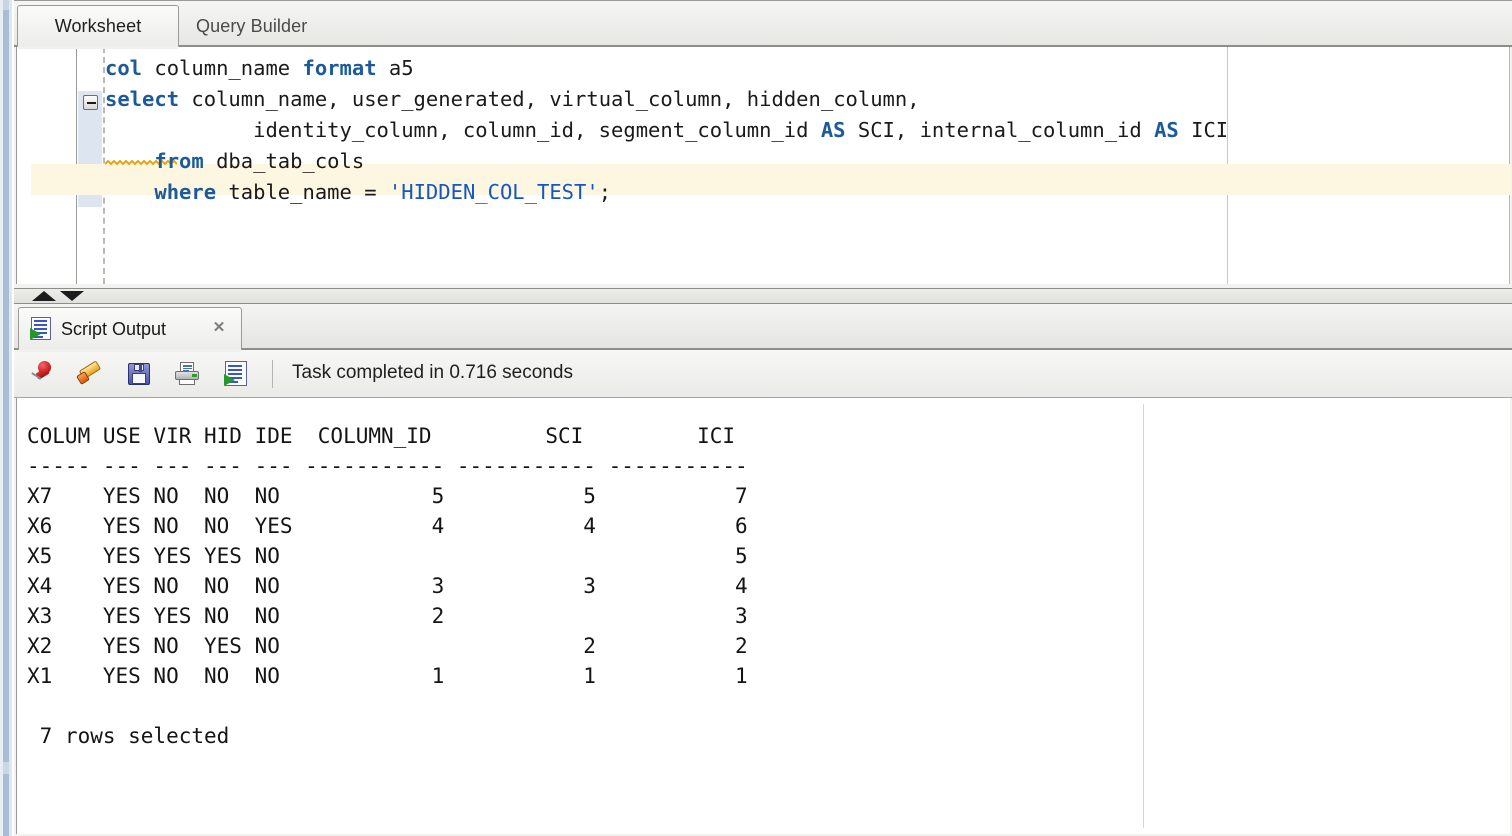  I want to click on floppy-disk-icon, so click(139, 374).